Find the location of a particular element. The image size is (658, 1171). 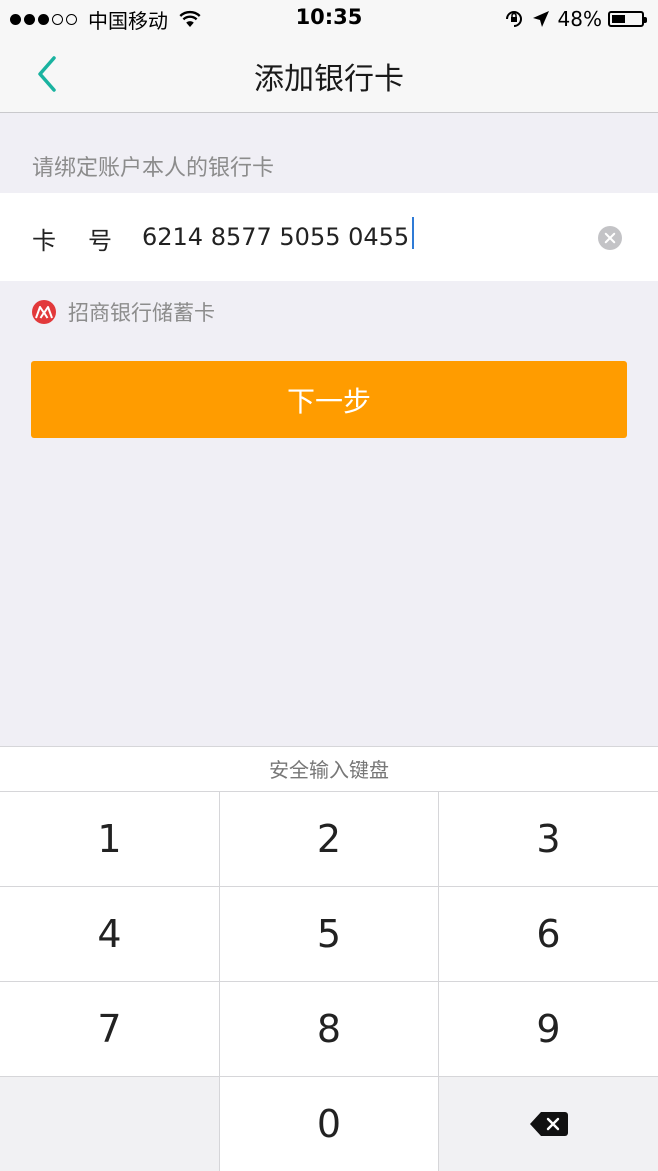

backspace-icon is located at coordinates (548, 1124).